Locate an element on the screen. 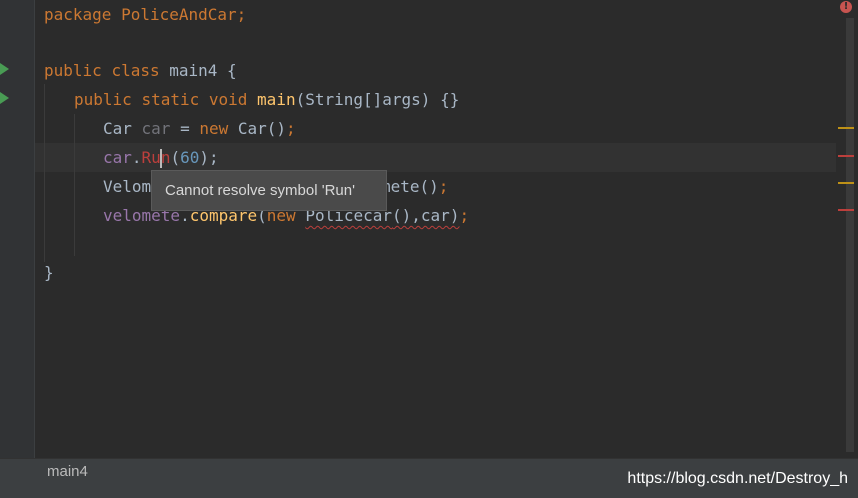 This screenshot has height=498, width=858. keyword: package is located at coordinates (83, 14).